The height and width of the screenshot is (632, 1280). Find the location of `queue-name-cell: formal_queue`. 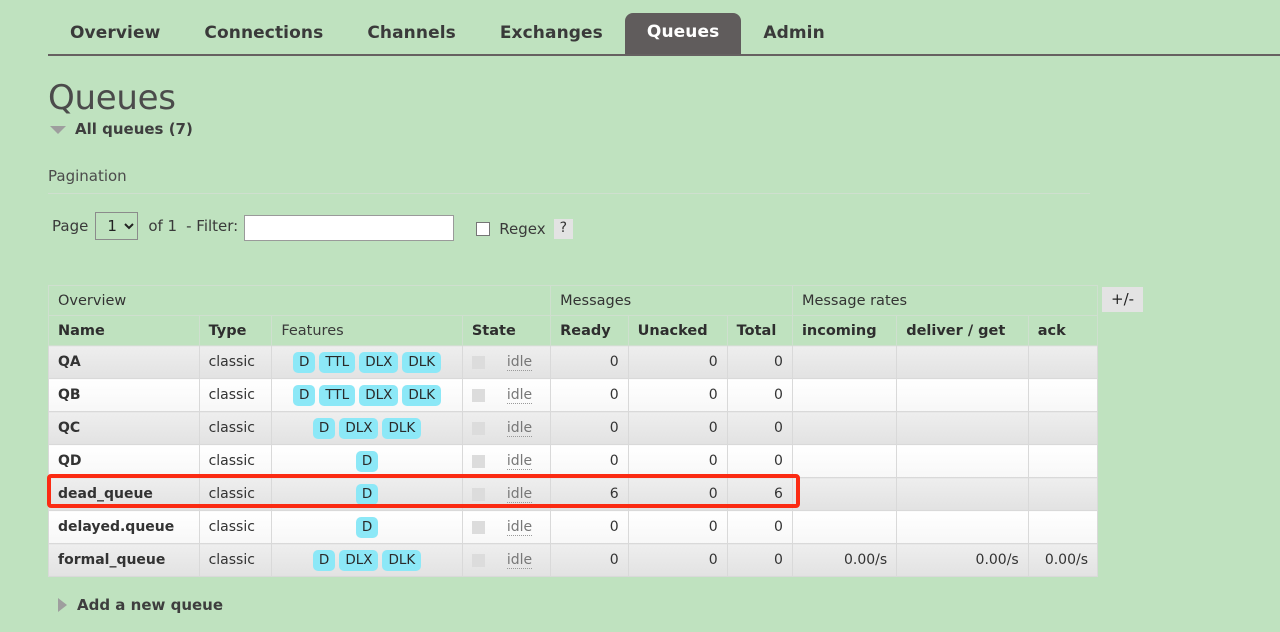

queue-name-cell: formal_queue is located at coordinates (124, 560).